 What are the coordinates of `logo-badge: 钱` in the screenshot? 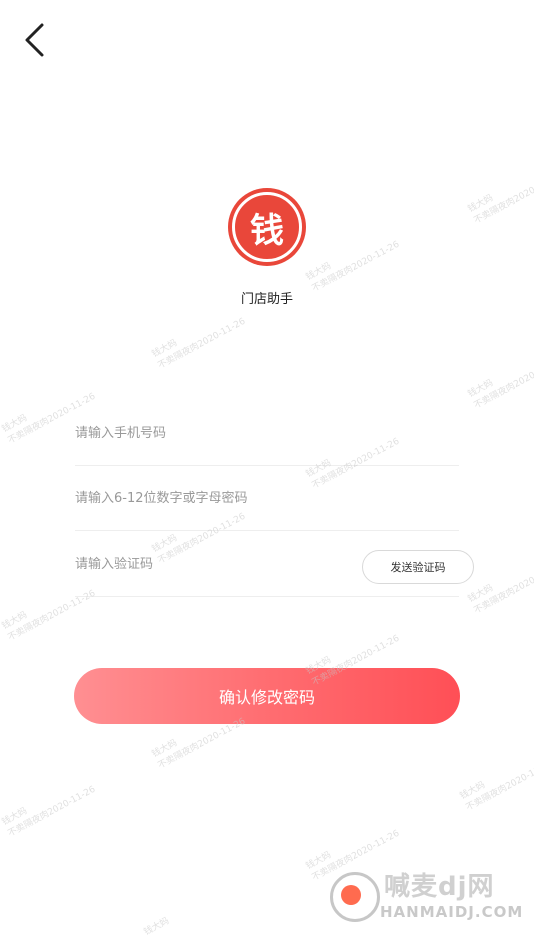 It's located at (267, 227).